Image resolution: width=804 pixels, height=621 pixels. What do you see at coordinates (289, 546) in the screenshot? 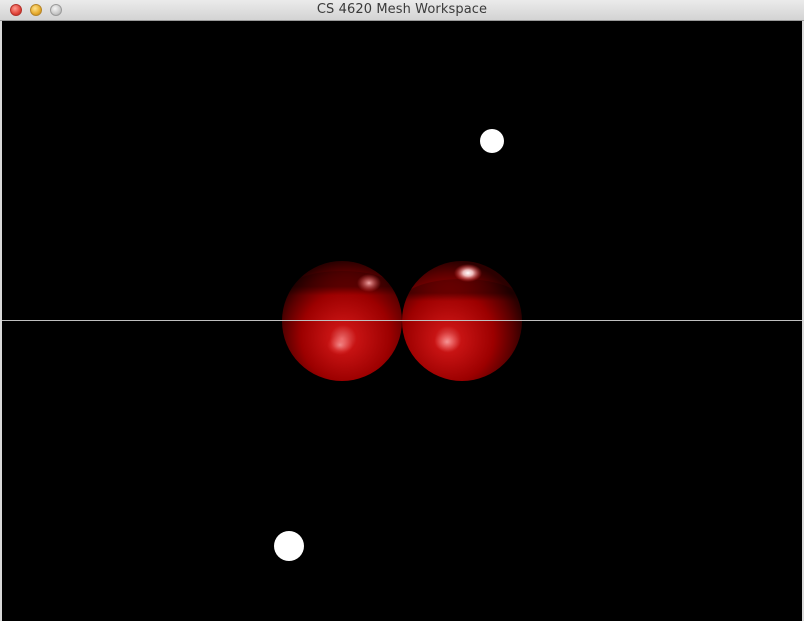
I see `lower-light-marker` at bounding box center [289, 546].